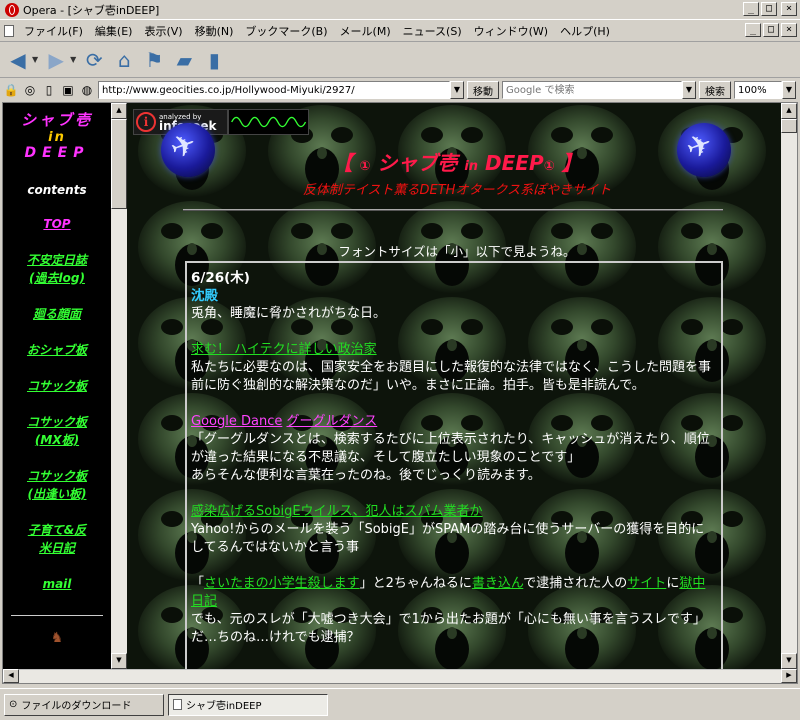  Describe the element at coordinates (119, 164) in the screenshot. I see `sidebar-scroll-thumb` at that location.